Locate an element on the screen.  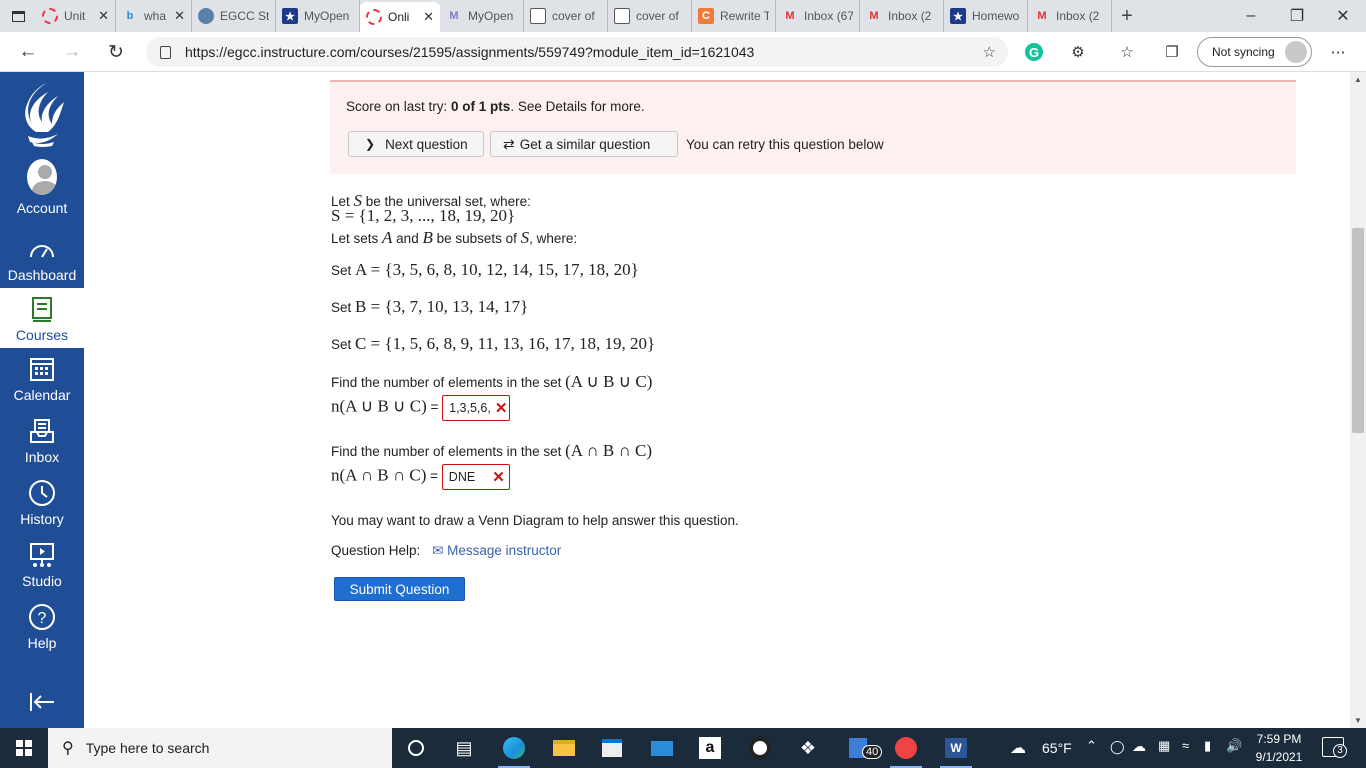
intersection-answer-row: n(A ∩ B ∩ C) = DNE ✕ is located at coordinates (420, 477).